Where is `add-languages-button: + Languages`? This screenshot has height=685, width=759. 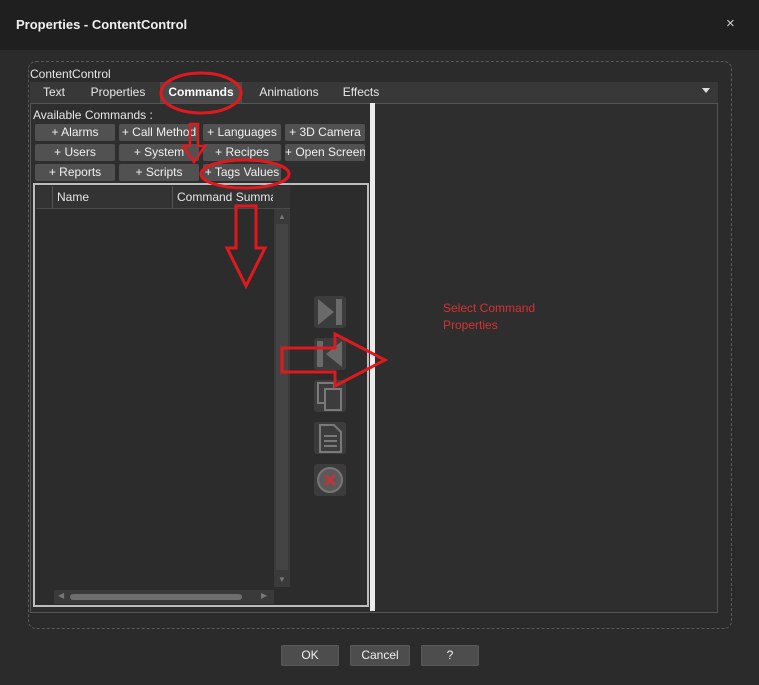
add-languages-button: + Languages is located at coordinates (242, 132).